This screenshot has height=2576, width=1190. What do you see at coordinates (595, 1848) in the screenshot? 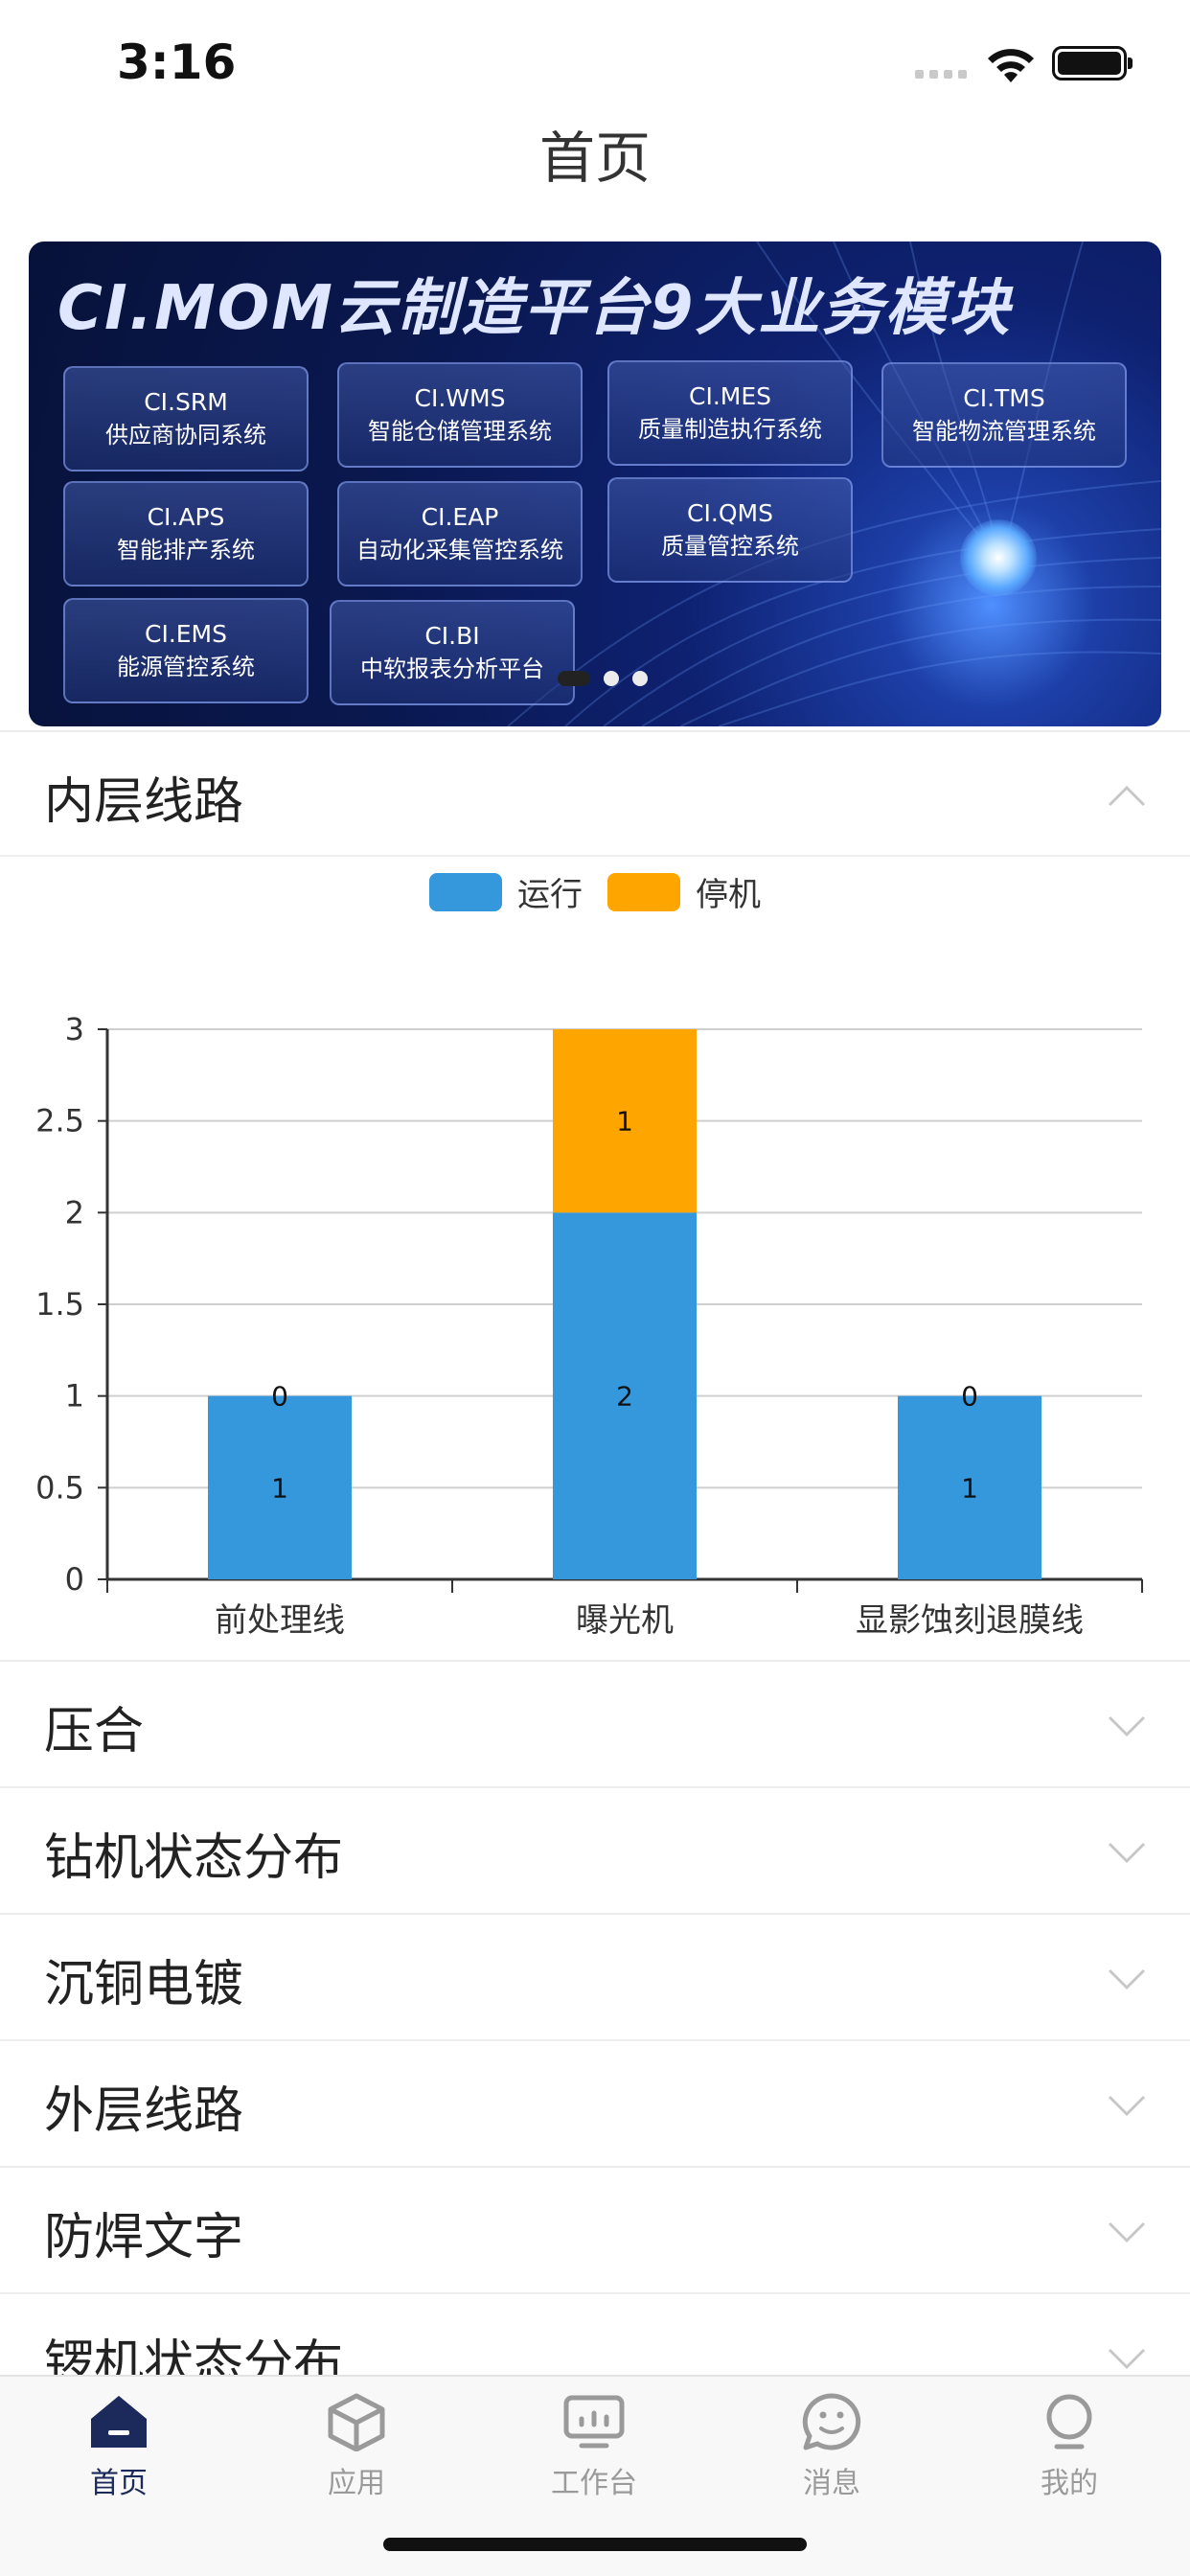
I see `section-header-drilling: 钻机状态分布` at bounding box center [595, 1848].